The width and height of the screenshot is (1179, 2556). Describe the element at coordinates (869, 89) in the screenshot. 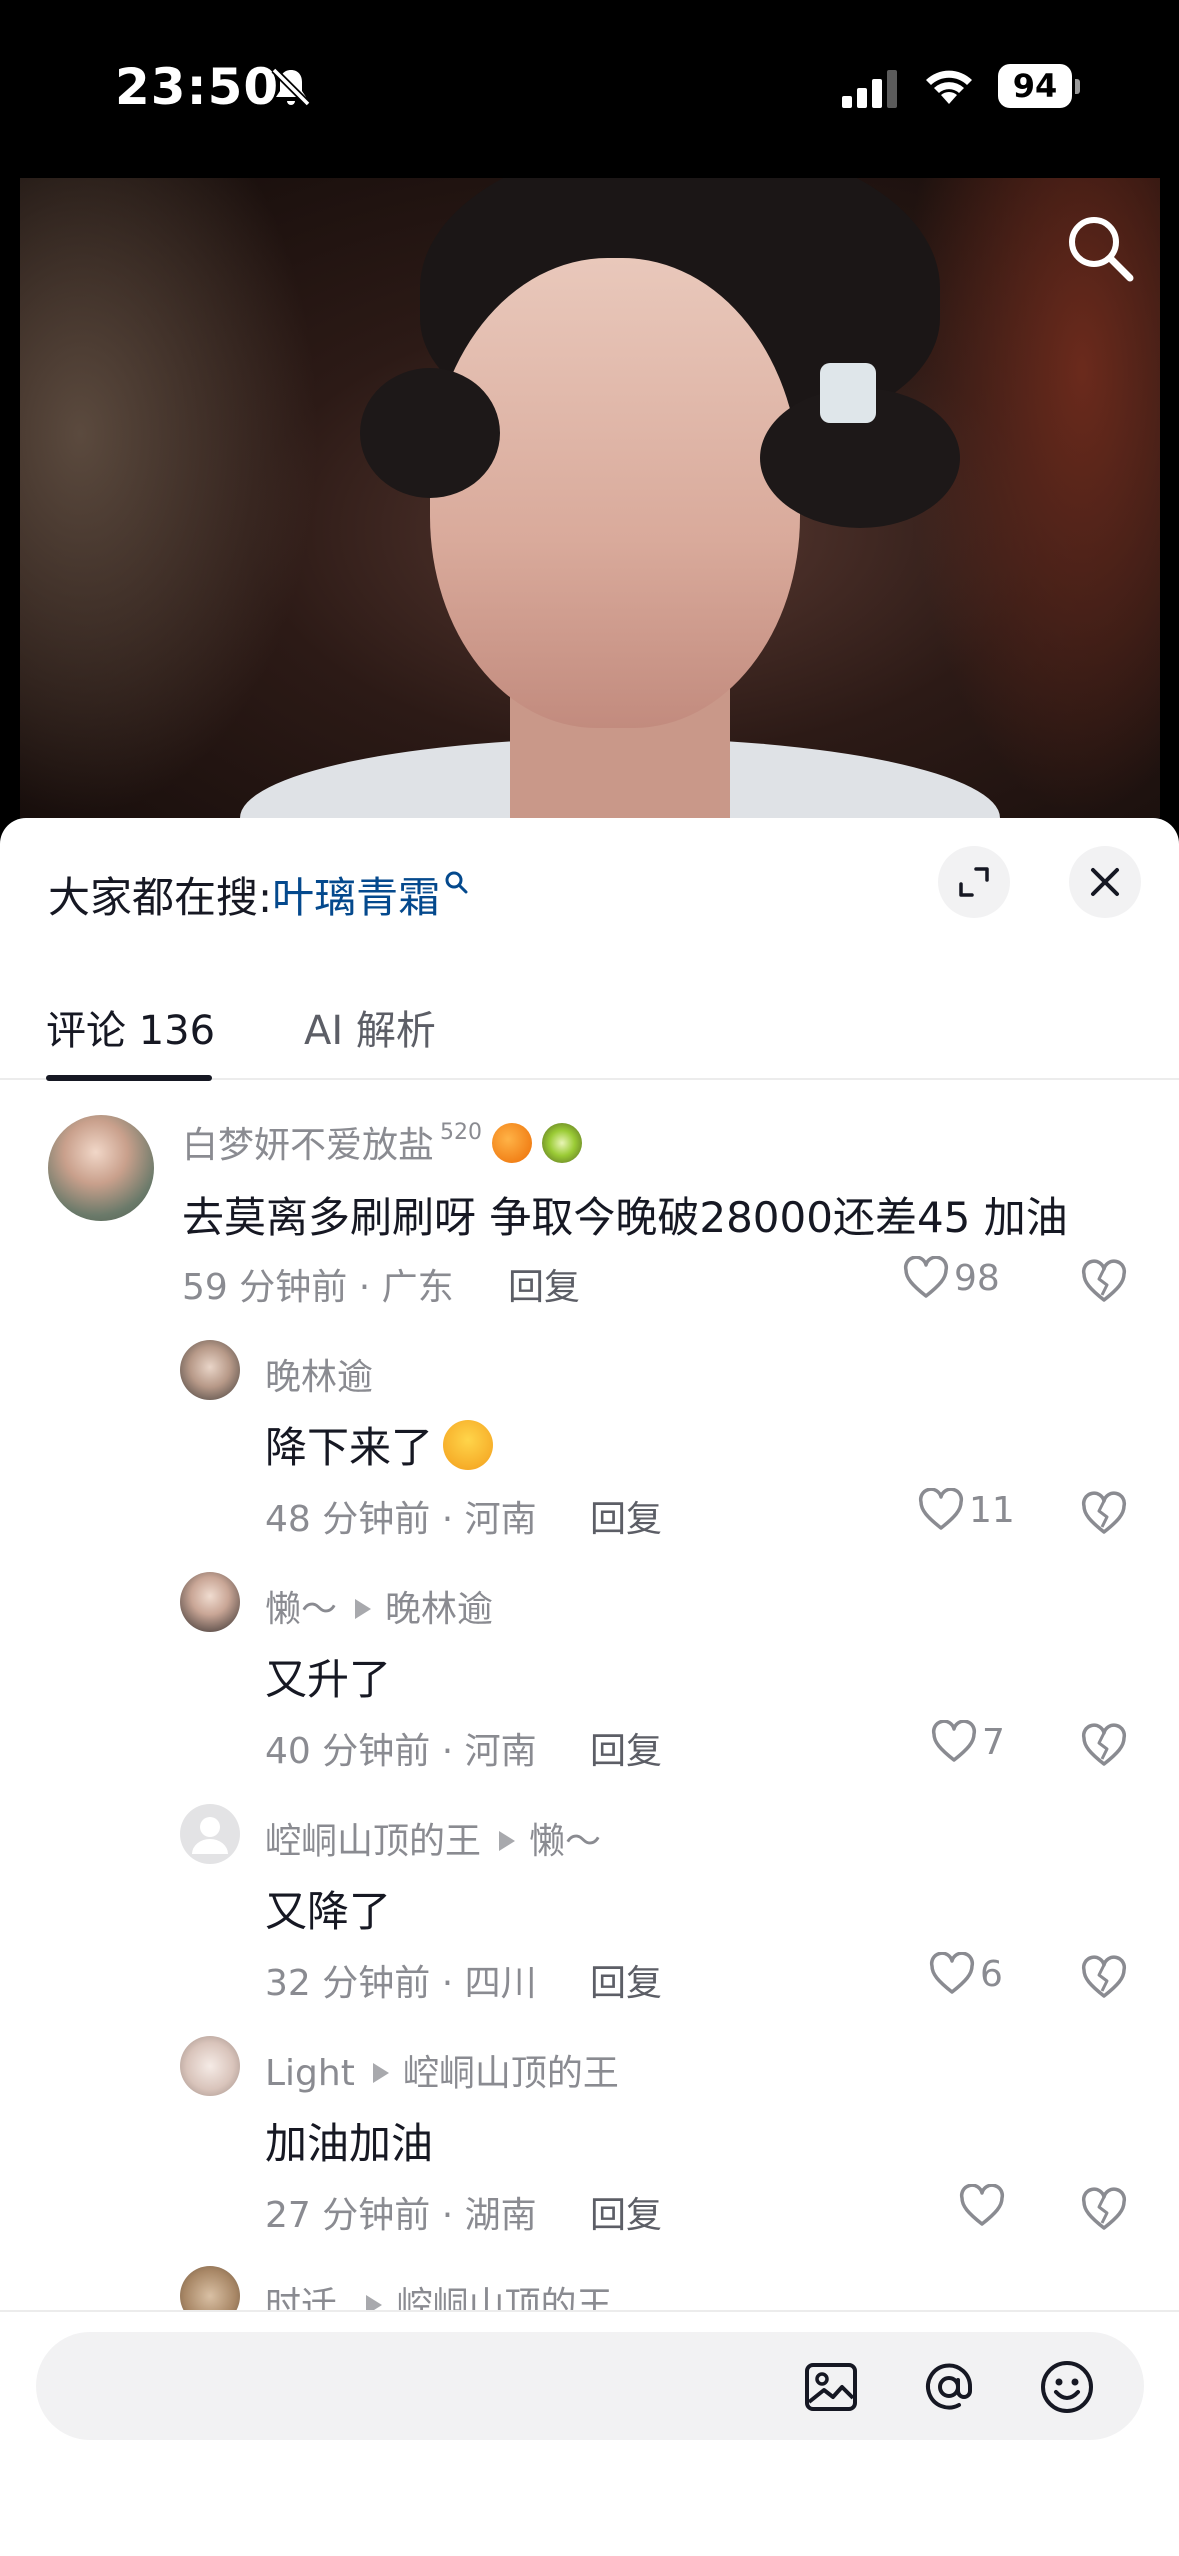

I see `signal-icon` at that location.